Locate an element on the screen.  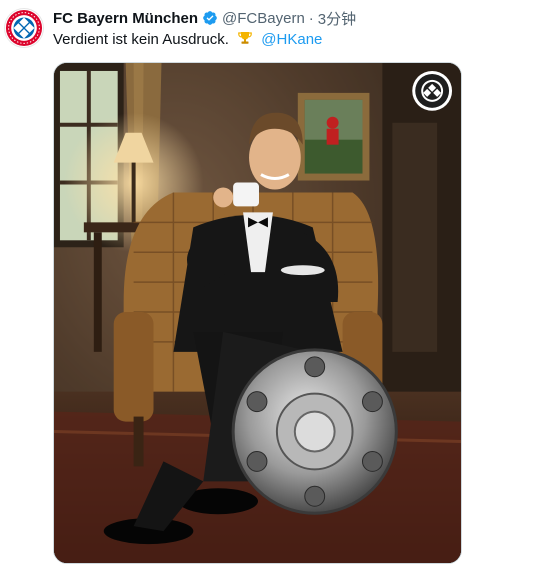
tweet-header: FC Bayern München @FCBayern · 3分钟 is located at coordinates (291, 18).